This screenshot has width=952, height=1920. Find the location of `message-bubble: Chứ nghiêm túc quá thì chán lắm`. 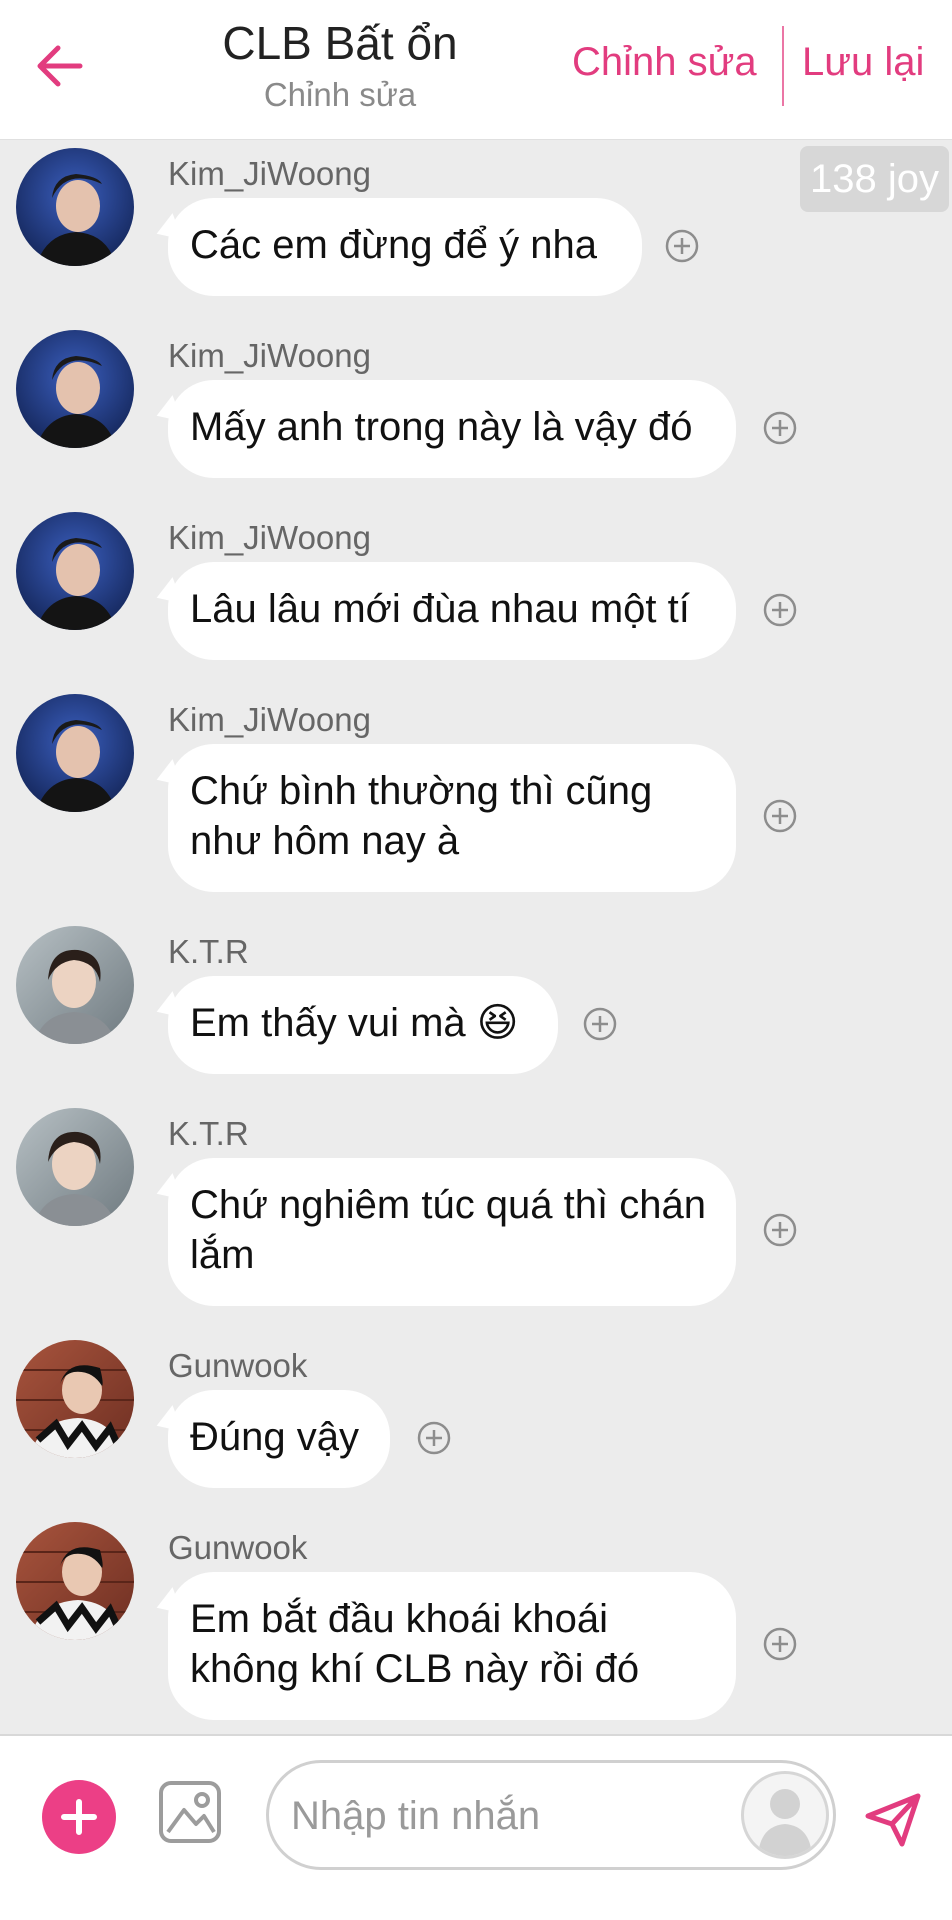

message-bubble: Chứ nghiêm túc quá thì chán lắm is located at coordinates (452, 1232).